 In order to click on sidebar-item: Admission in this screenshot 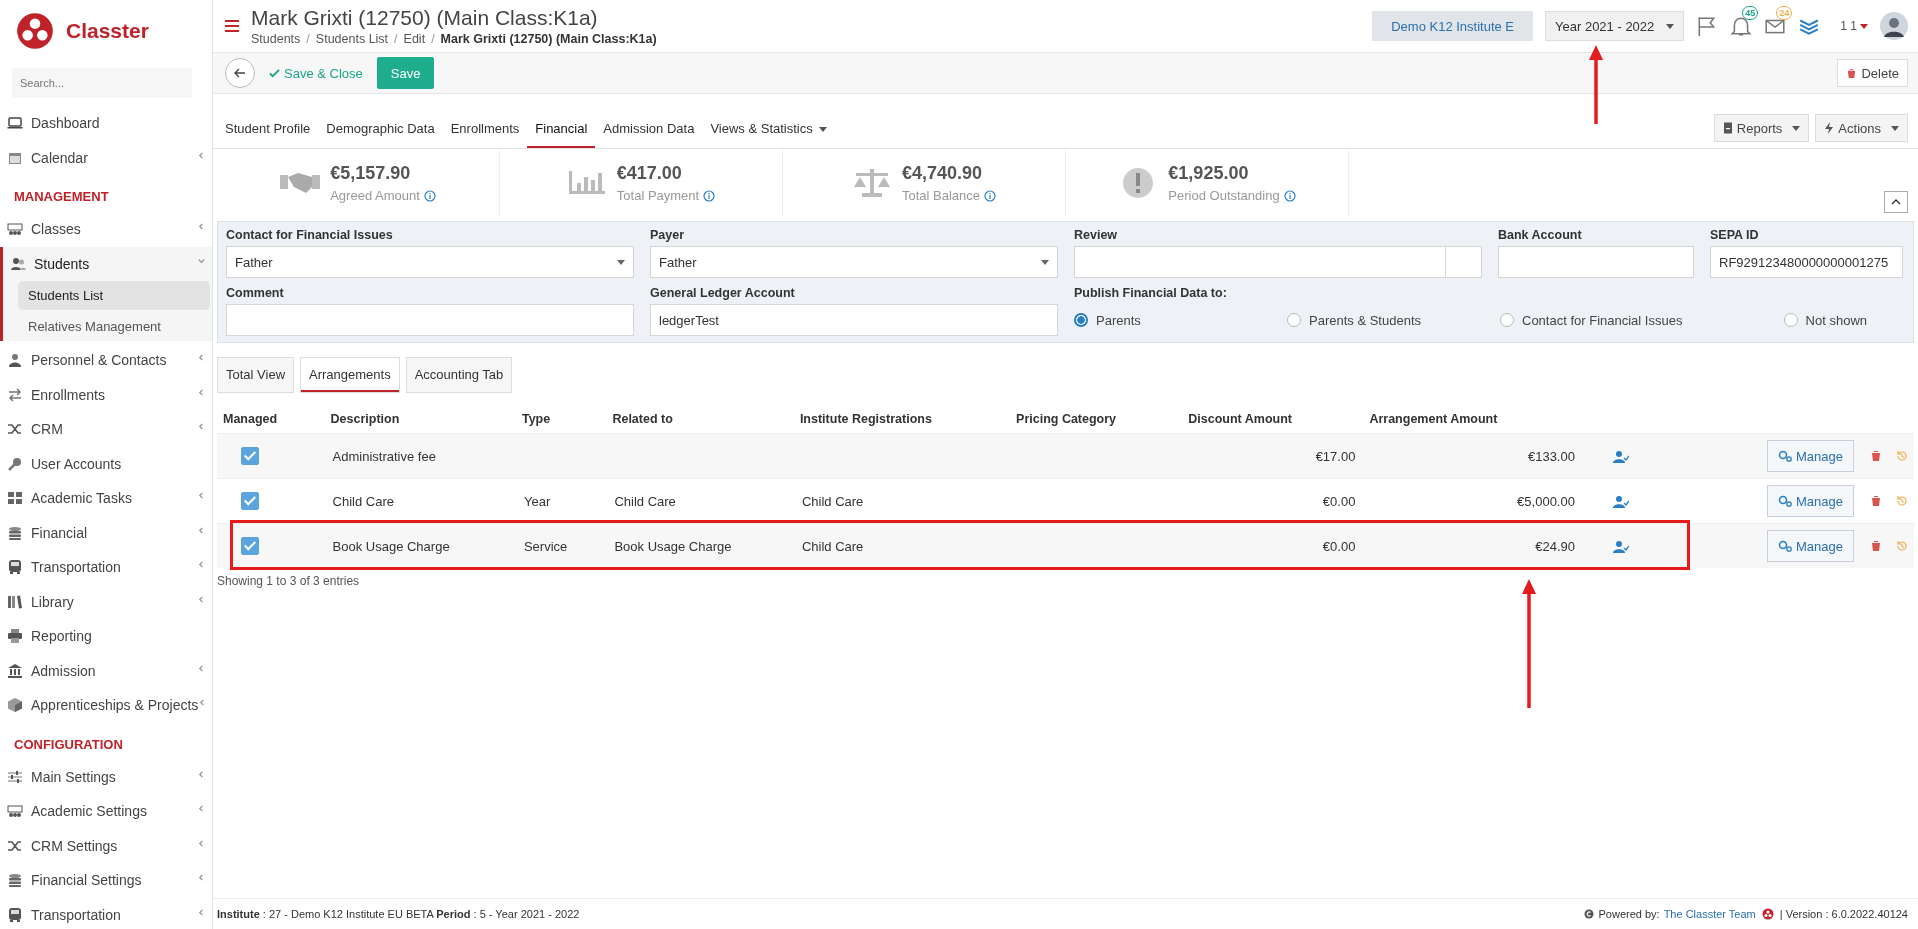, I will do `click(106, 670)`.